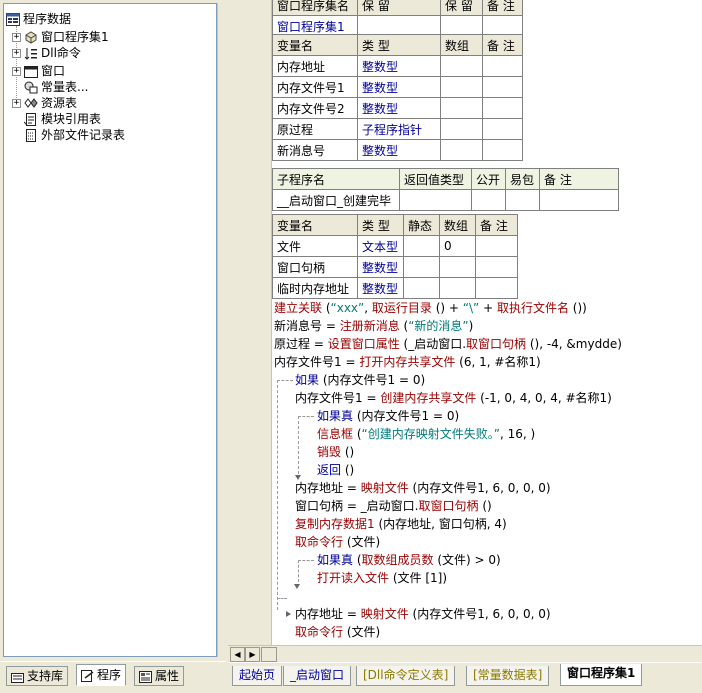 The width and height of the screenshot is (702, 693). Describe the element at coordinates (13, 19) in the screenshot. I see `program-data-icon` at that location.